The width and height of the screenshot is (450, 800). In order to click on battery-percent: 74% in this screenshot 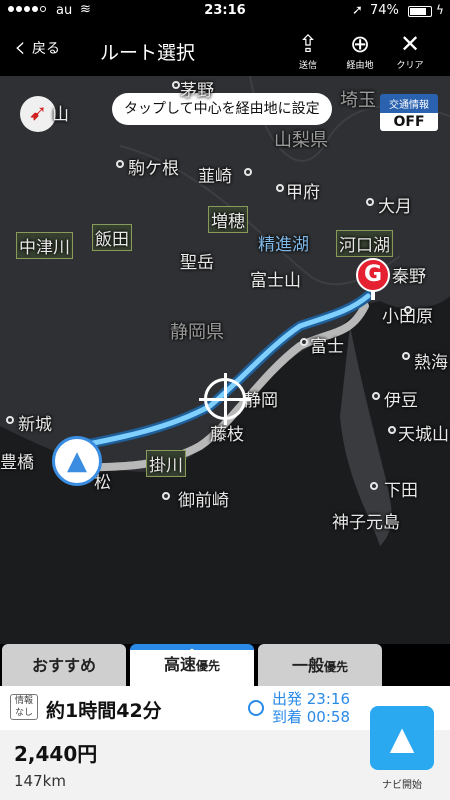, I will do `click(384, 10)`.